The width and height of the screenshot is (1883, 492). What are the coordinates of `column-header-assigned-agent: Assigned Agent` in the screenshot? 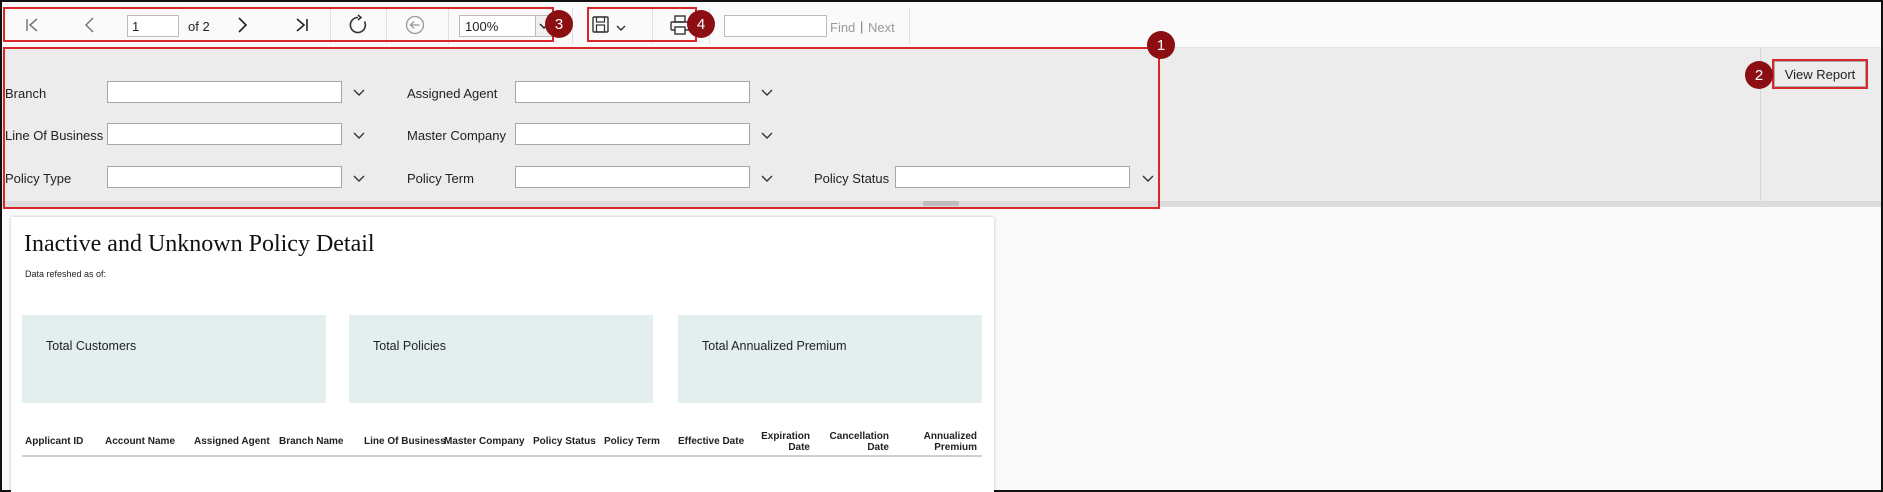 It's located at (232, 441).